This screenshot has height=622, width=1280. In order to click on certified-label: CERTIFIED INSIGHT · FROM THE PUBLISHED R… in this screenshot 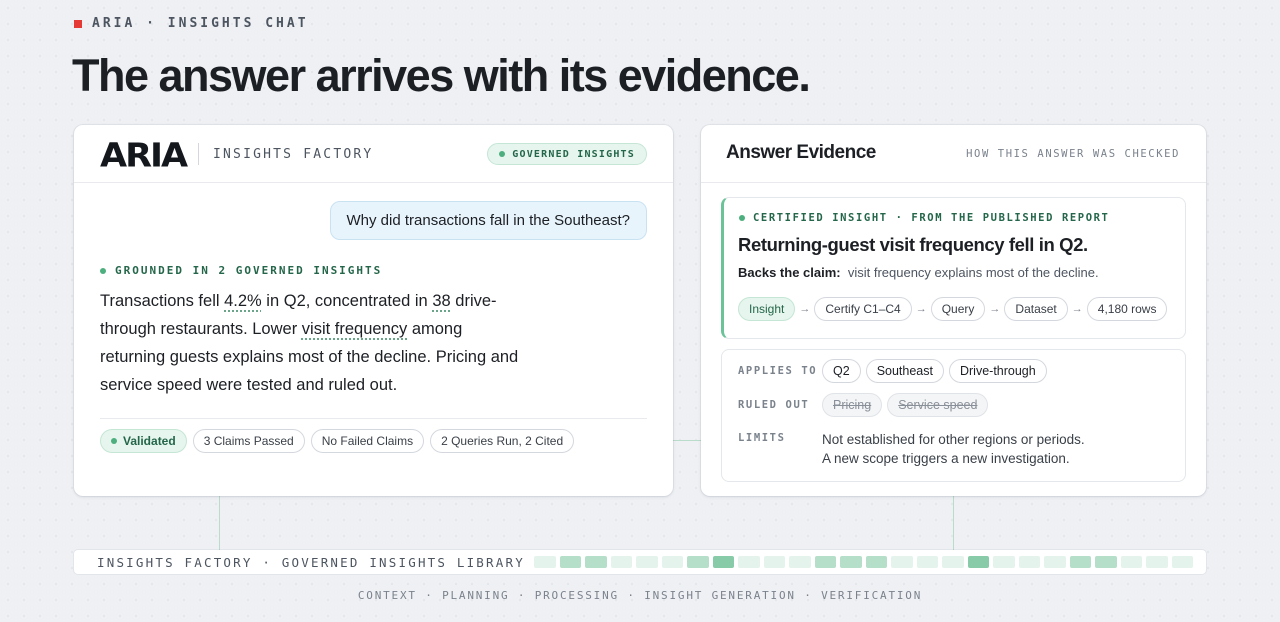, I will do `click(924, 218)`.